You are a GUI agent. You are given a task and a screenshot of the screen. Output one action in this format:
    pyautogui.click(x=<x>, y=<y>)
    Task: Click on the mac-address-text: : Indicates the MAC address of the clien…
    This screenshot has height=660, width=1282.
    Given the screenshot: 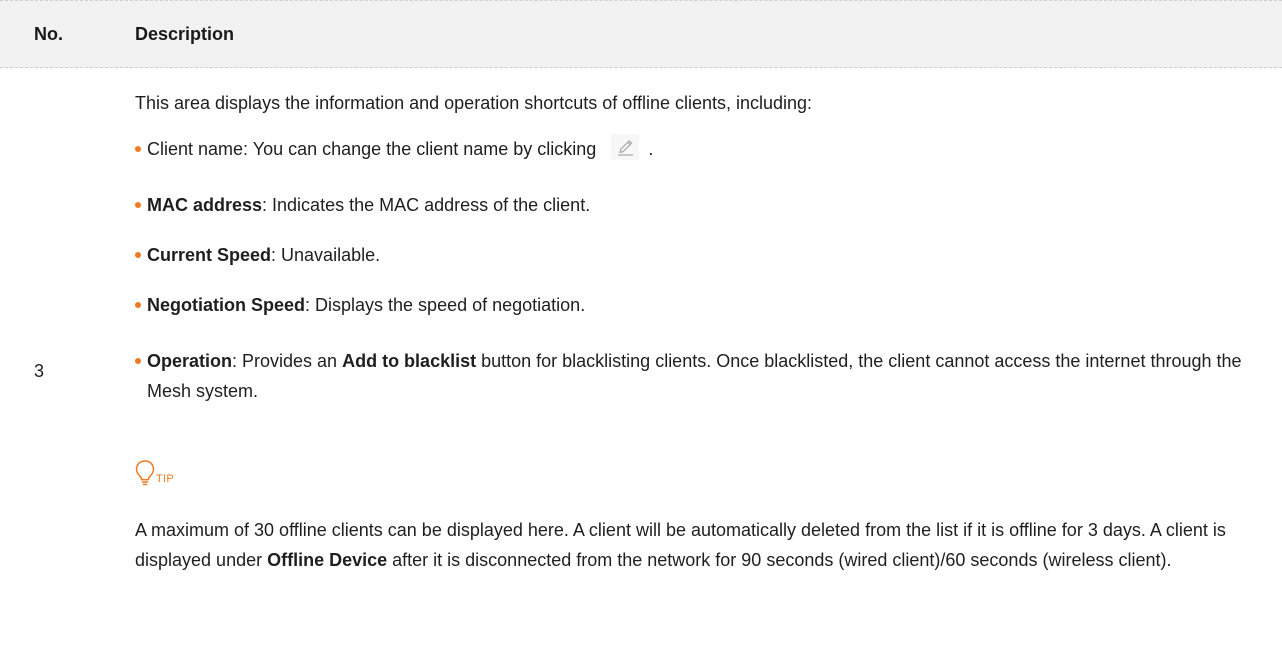 What is the action you would take?
    pyautogui.click(x=426, y=205)
    